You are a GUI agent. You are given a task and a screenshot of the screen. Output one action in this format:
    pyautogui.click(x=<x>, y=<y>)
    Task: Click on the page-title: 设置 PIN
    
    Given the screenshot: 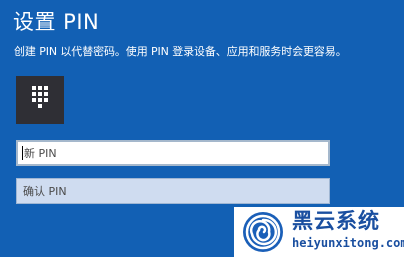 What is the action you would take?
    pyautogui.click(x=56, y=22)
    